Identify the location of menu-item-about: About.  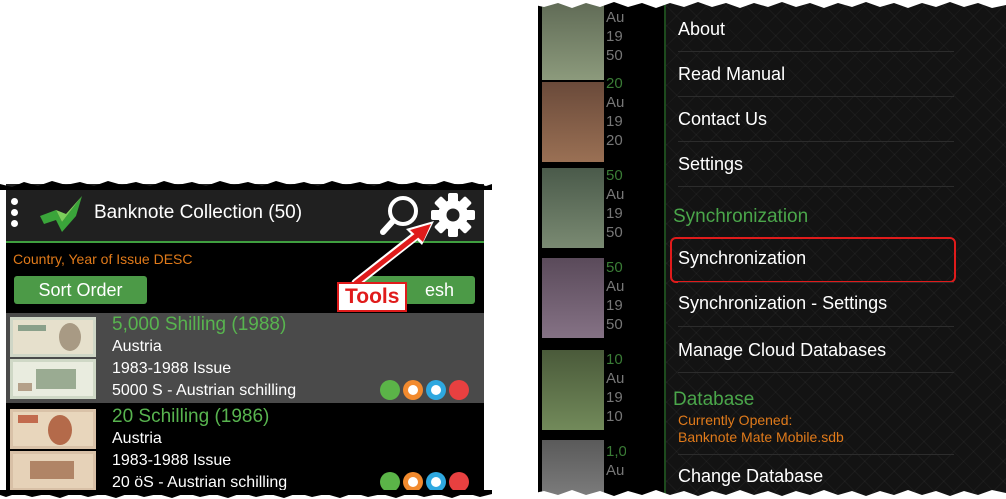
(701, 29).